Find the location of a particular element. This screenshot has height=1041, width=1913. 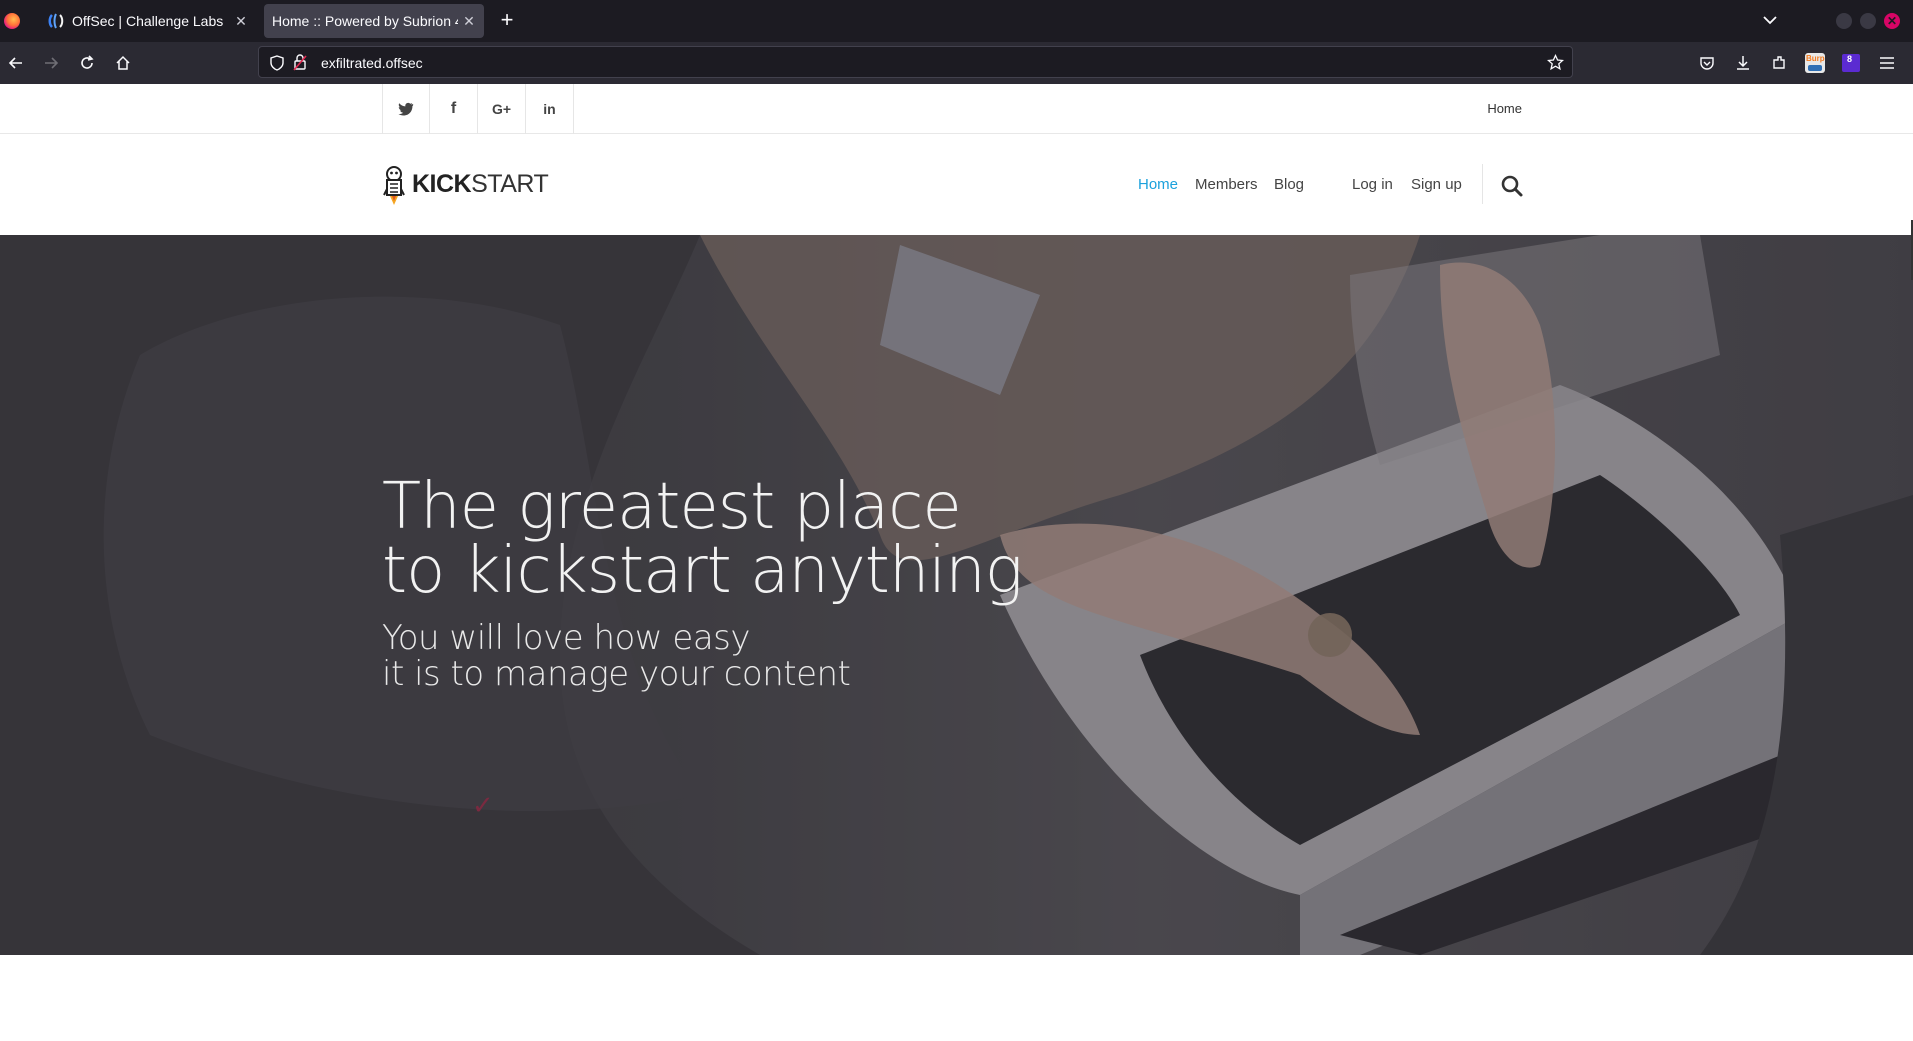

minimize-button is located at coordinates (1844, 21).